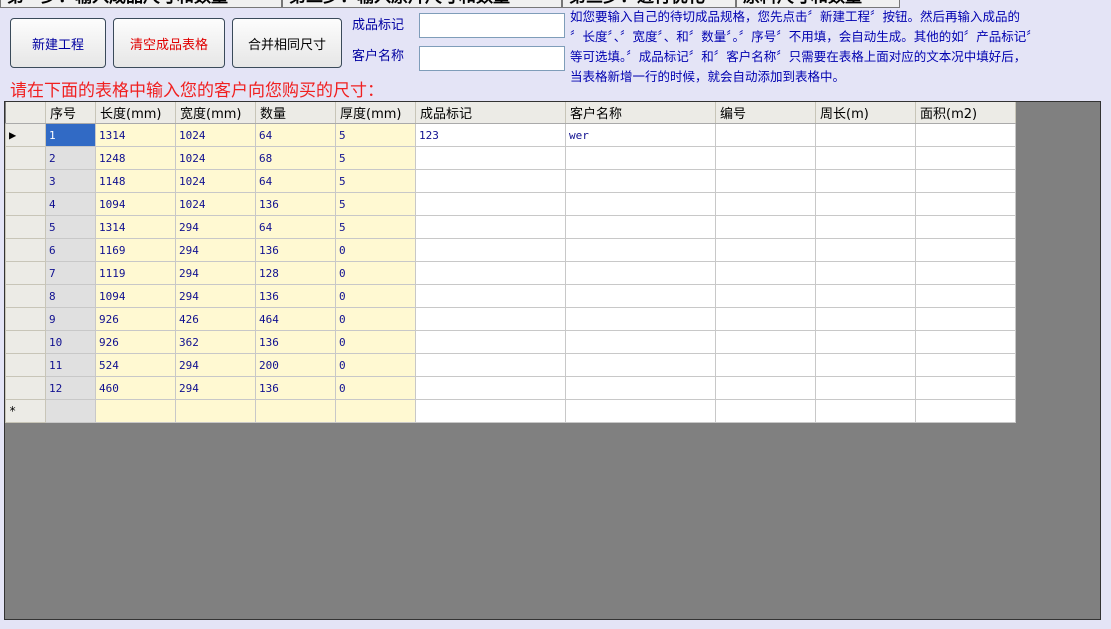 The height and width of the screenshot is (629, 1111). What do you see at coordinates (215, 113) in the screenshot?
I see `column-header: 宽度(mm)` at bounding box center [215, 113].